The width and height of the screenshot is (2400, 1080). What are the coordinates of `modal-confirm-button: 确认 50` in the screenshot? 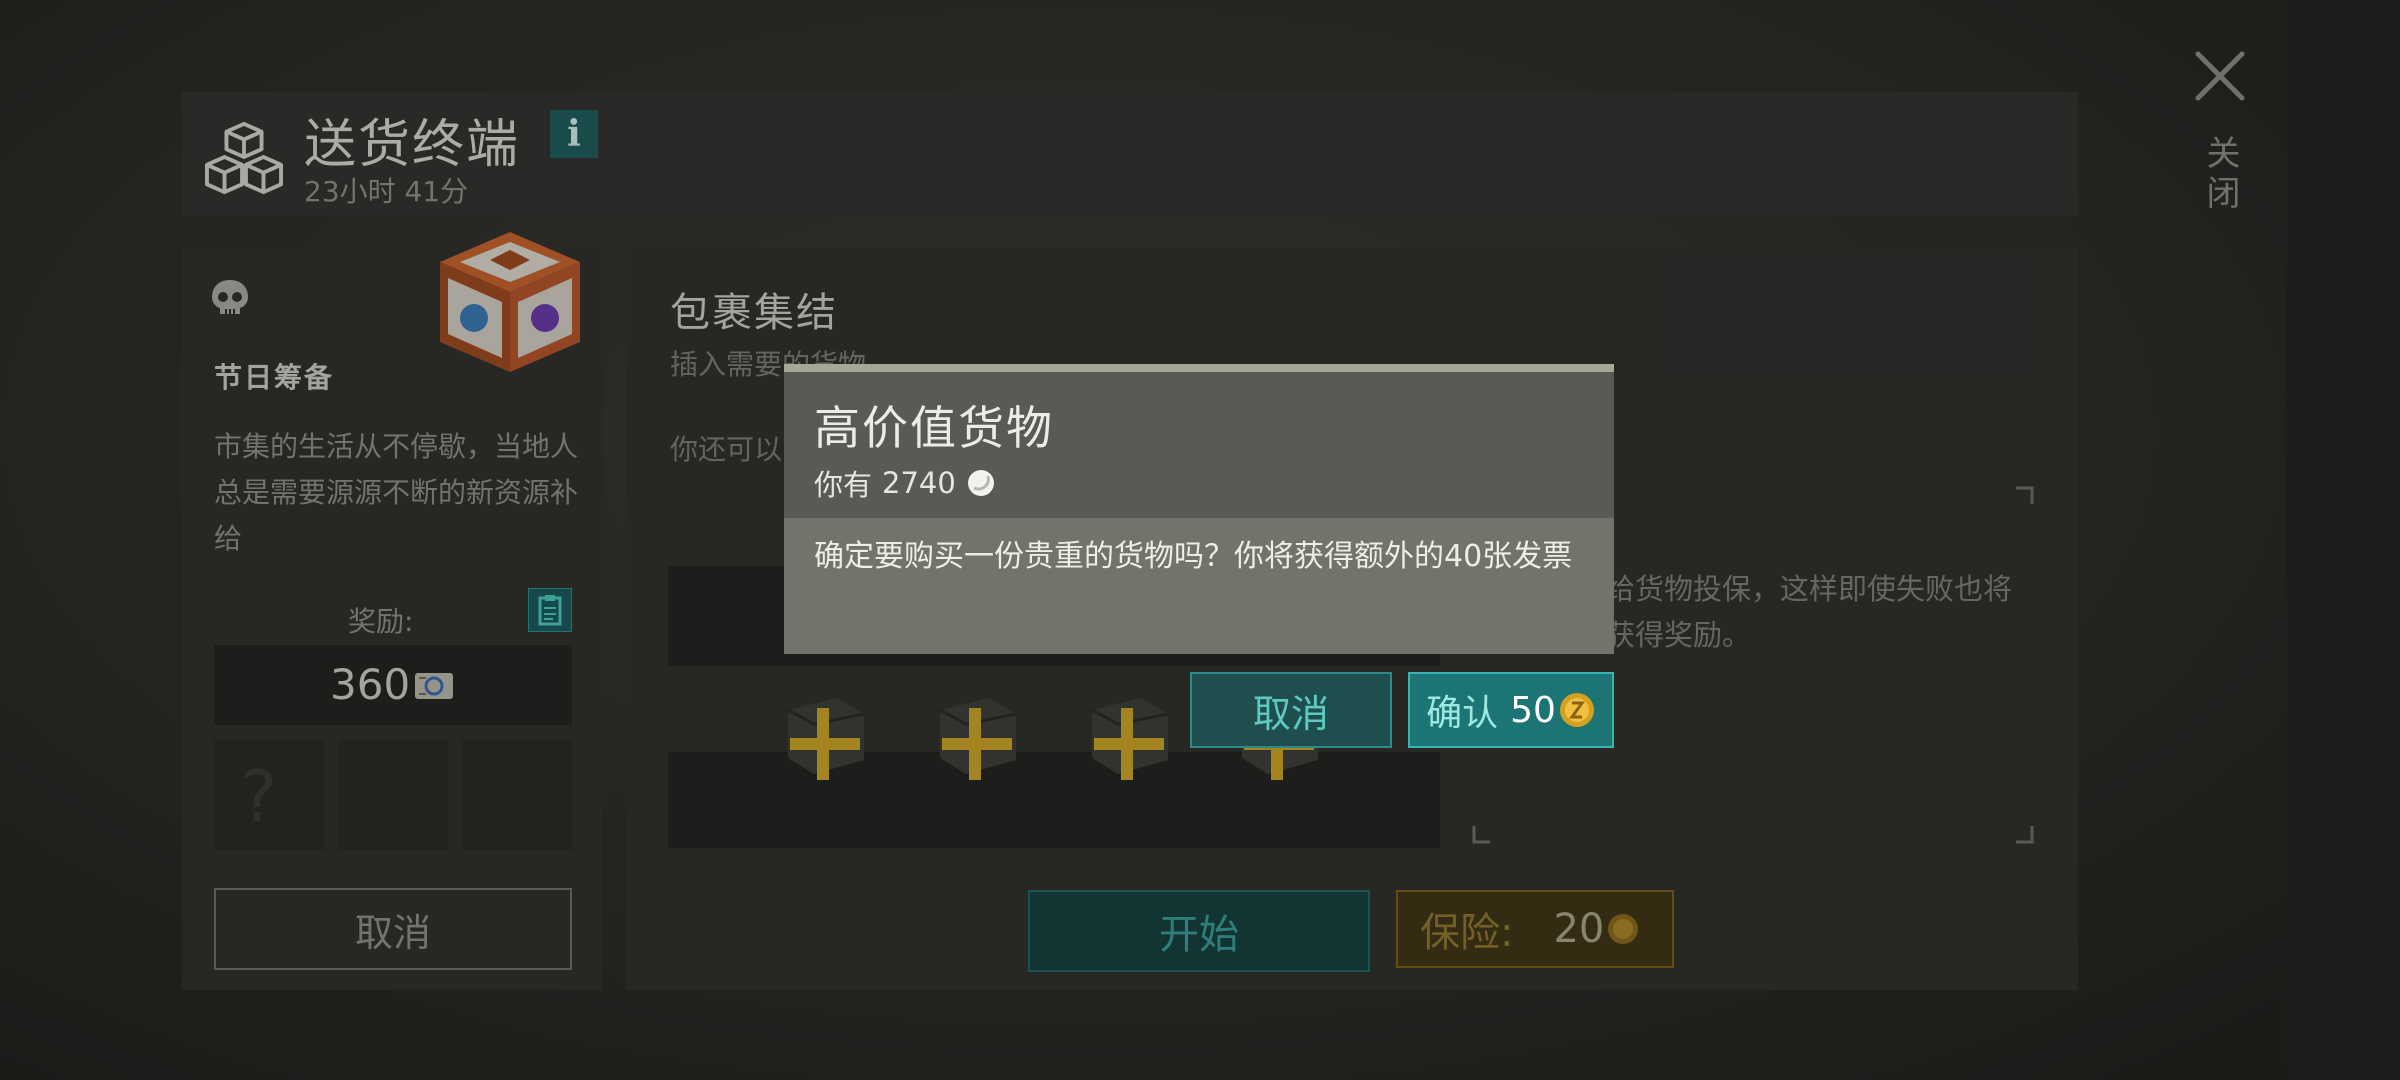 It's located at (1511, 710).